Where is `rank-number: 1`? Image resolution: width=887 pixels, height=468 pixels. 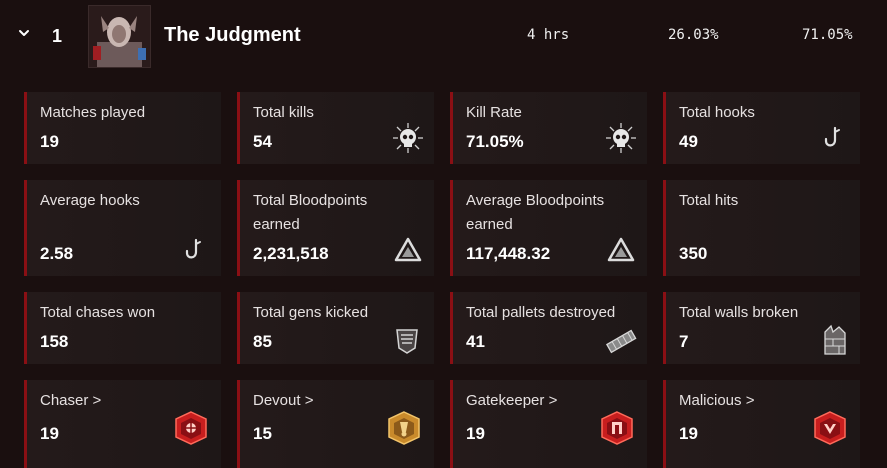 rank-number: 1 is located at coordinates (57, 36).